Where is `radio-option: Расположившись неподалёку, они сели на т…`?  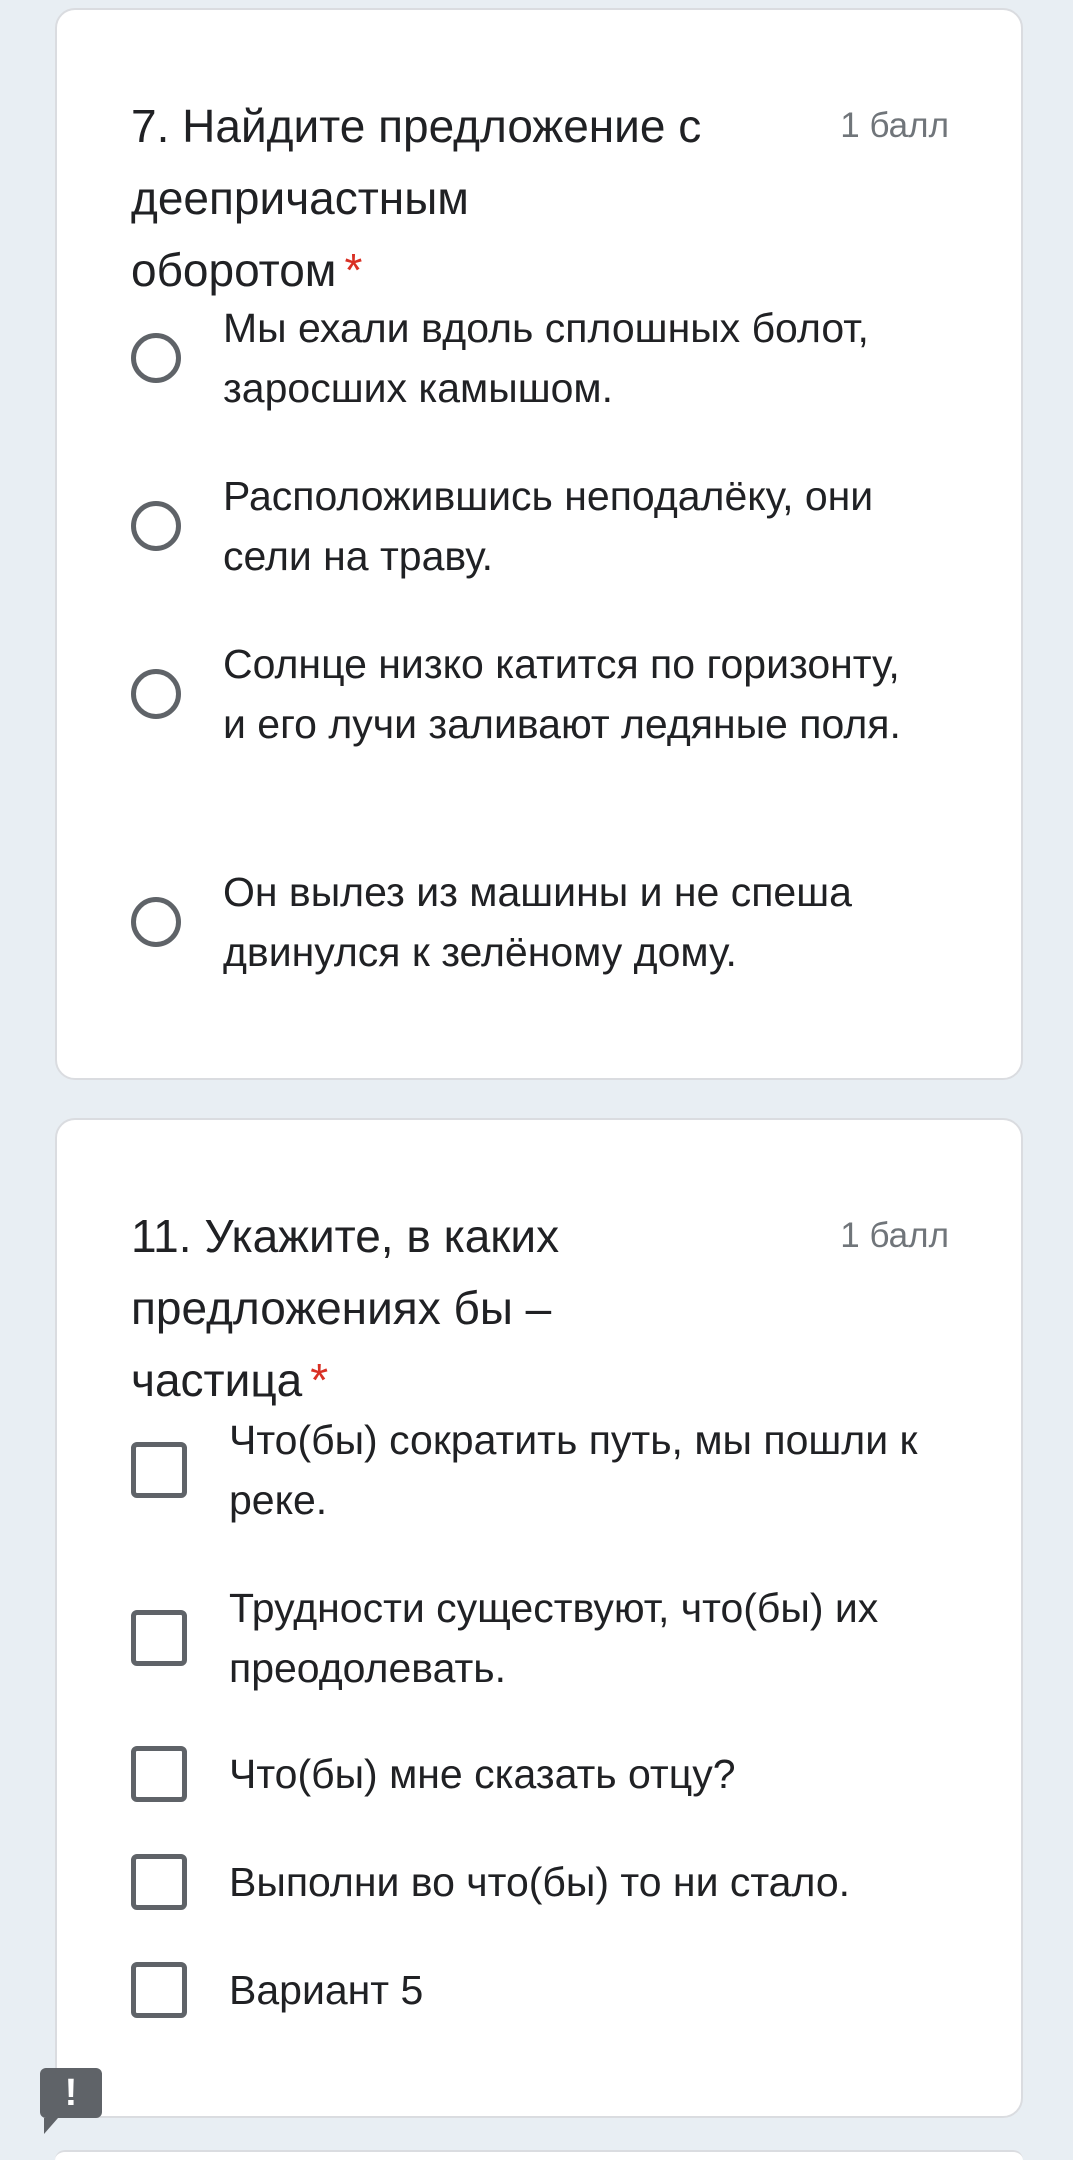 radio-option: Расположившись неподалёку, они сели на т… is located at coordinates (531, 526).